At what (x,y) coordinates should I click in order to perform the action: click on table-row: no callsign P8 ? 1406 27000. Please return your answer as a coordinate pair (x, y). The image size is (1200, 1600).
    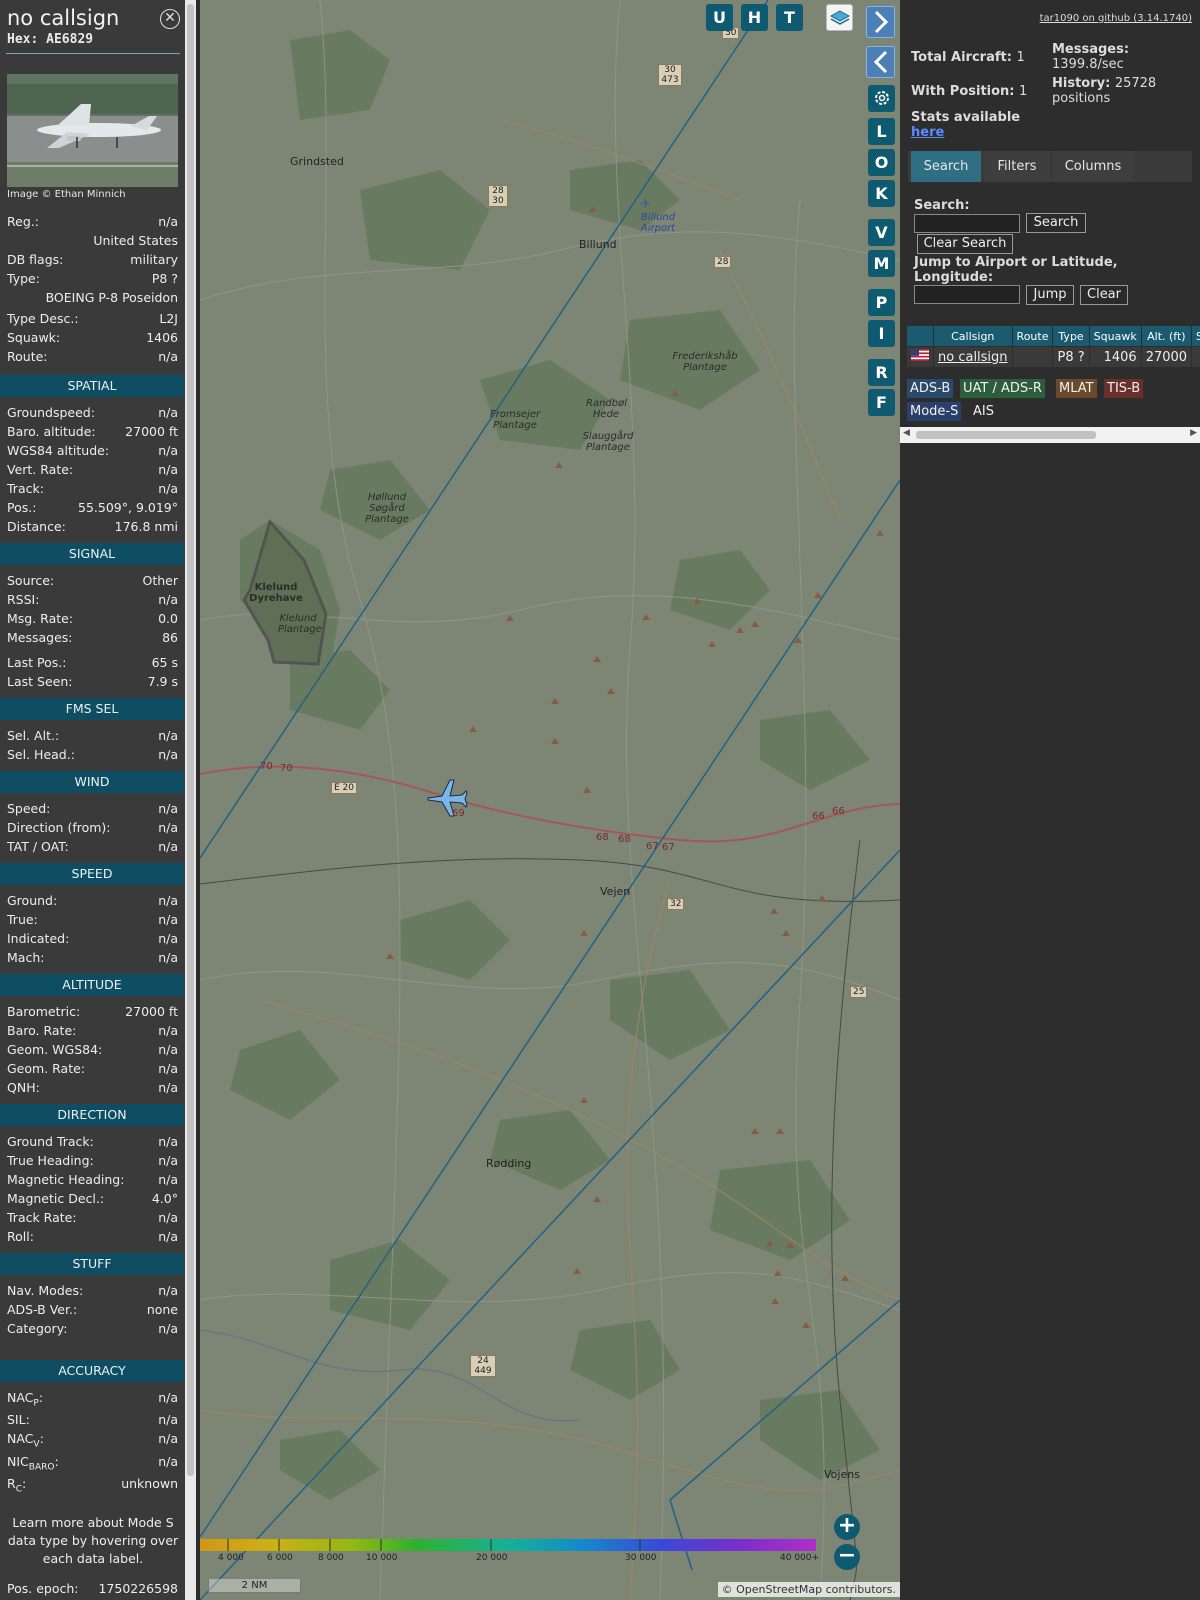
    Looking at the image, I should click on (1053, 357).